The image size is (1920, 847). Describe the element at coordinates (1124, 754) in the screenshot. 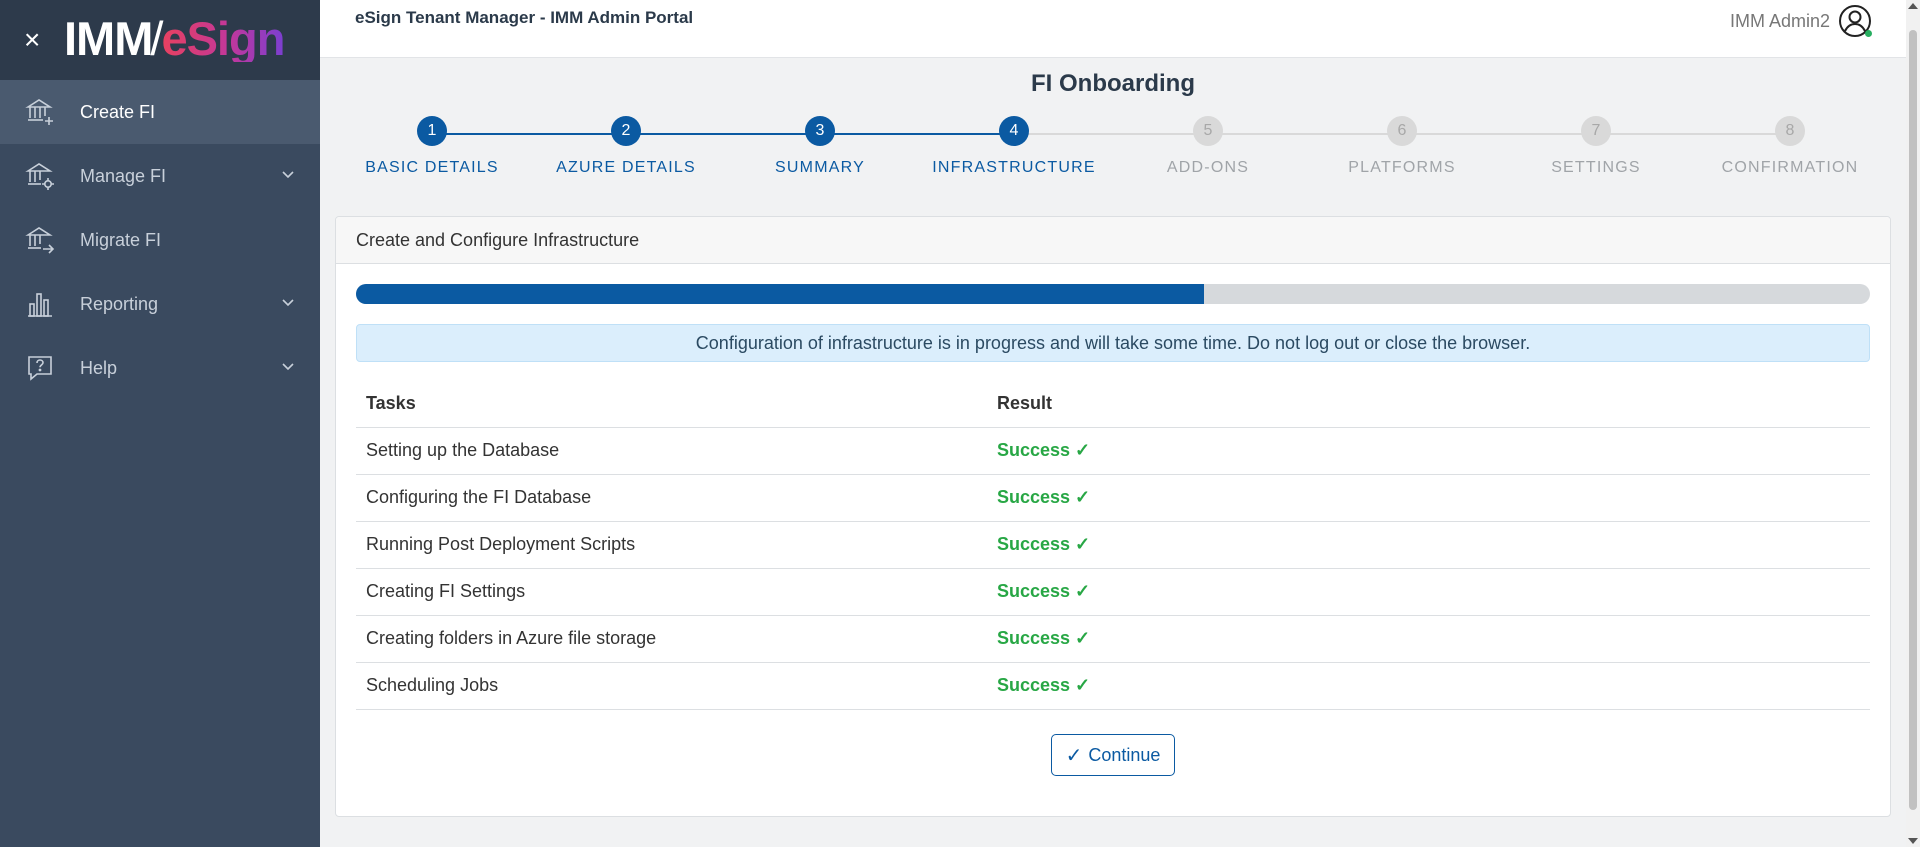

I see `continue-button-label: Continue` at that location.